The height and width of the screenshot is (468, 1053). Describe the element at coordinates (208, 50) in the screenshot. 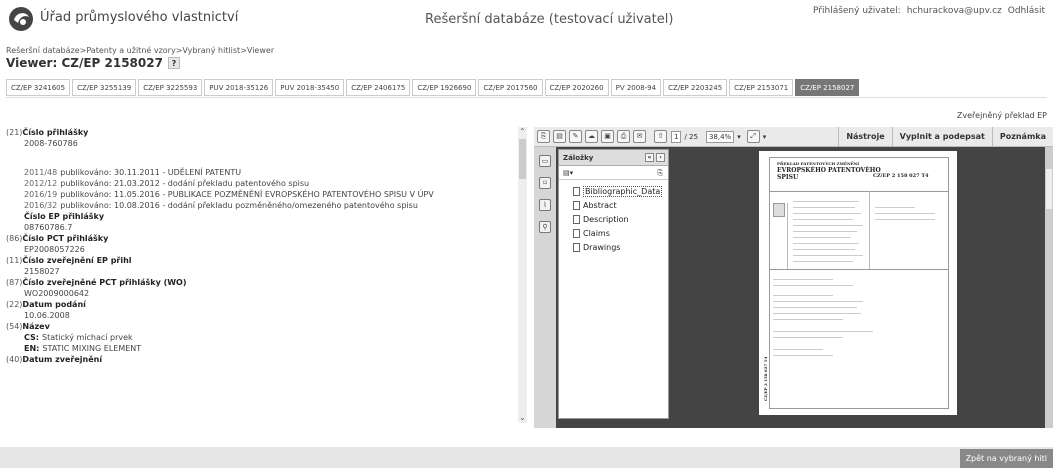

I see `breadcrumb-item: >Vybraný hitlist` at that location.